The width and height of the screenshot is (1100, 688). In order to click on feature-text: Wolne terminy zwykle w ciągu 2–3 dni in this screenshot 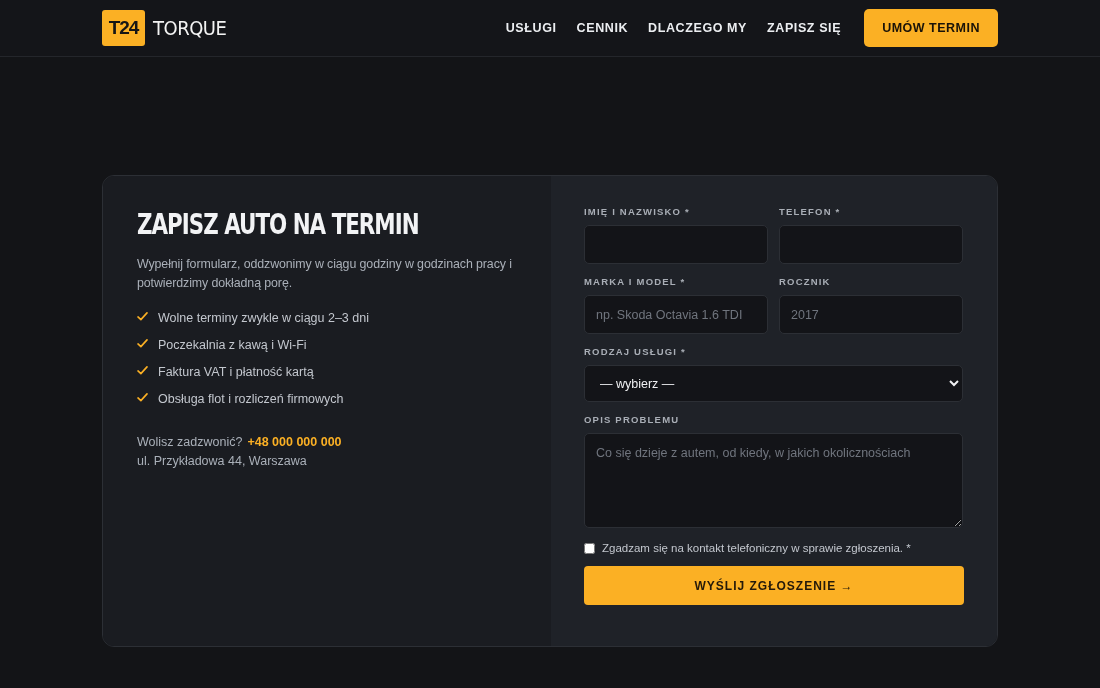, I will do `click(263, 318)`.